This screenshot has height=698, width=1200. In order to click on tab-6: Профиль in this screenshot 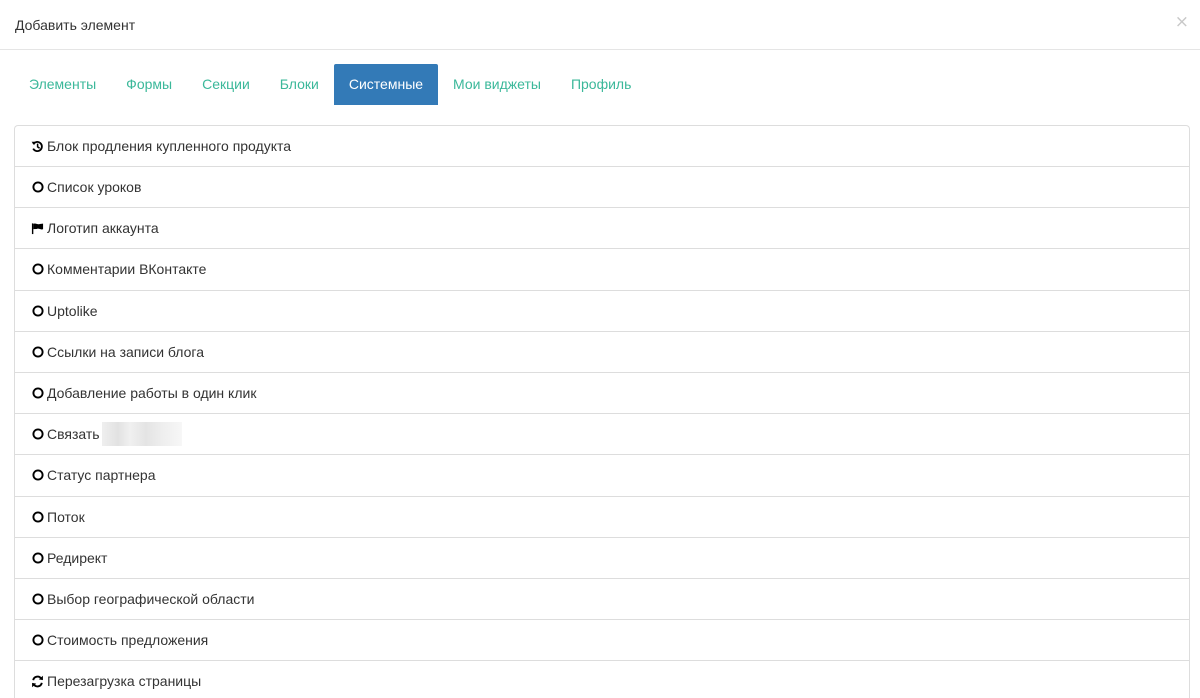, I will do `click(601, 84)`.